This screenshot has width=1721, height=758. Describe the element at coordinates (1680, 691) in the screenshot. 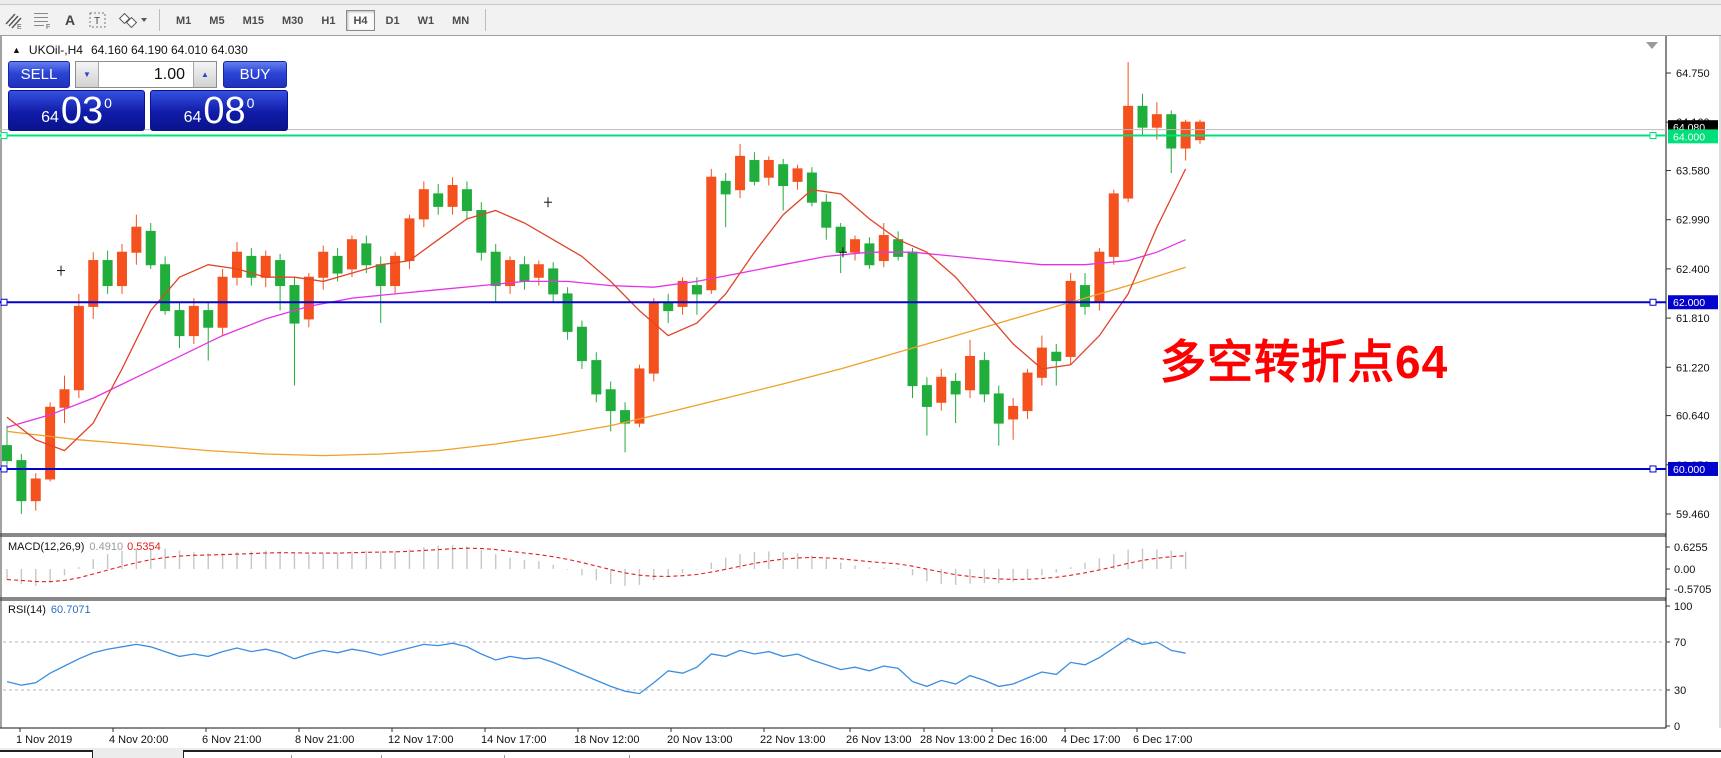

I see `rsi-tick-label: 30` at that location.